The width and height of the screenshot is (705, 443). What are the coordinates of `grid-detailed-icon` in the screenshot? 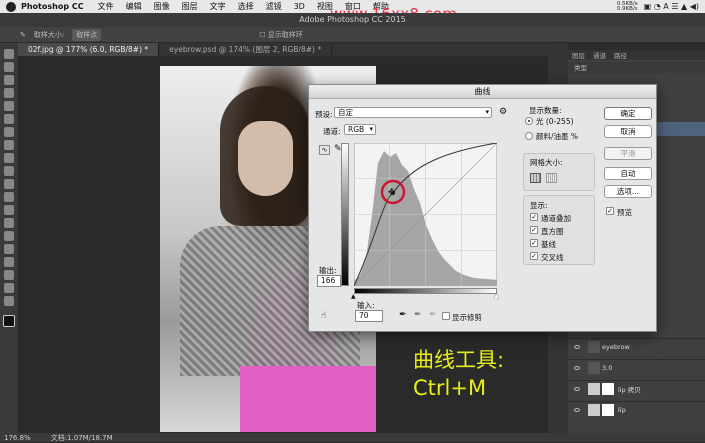 It's located at (551, 178).